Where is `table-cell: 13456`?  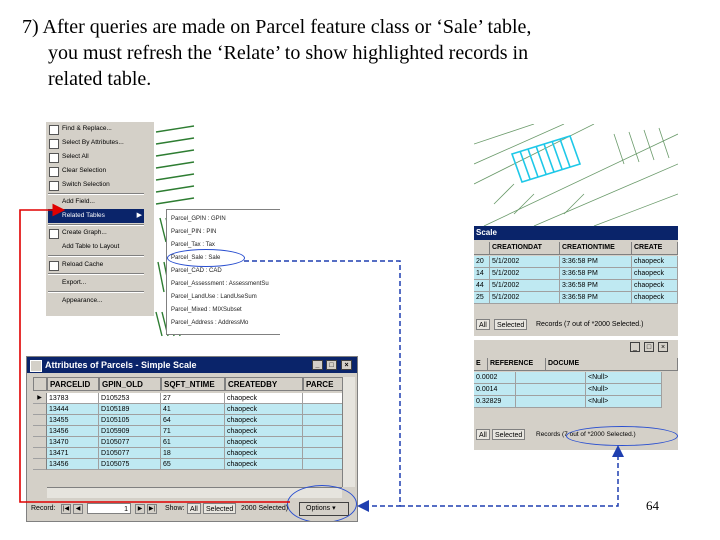 table-cell: 13456 is located at coordinates (73, 431).